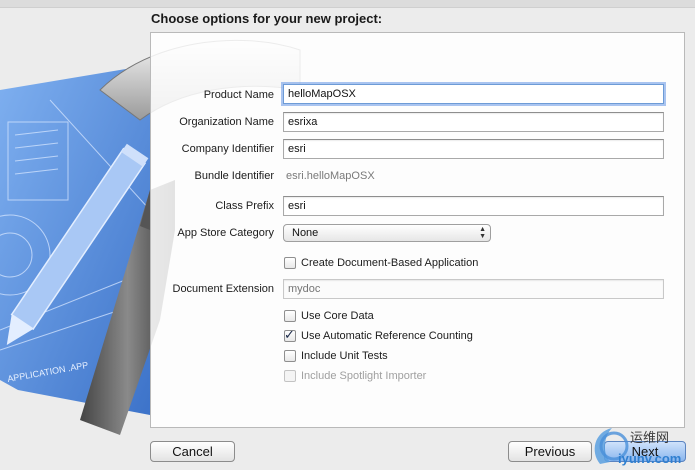  I want to click on include-spotlight-checkbox, so click(290, 376).